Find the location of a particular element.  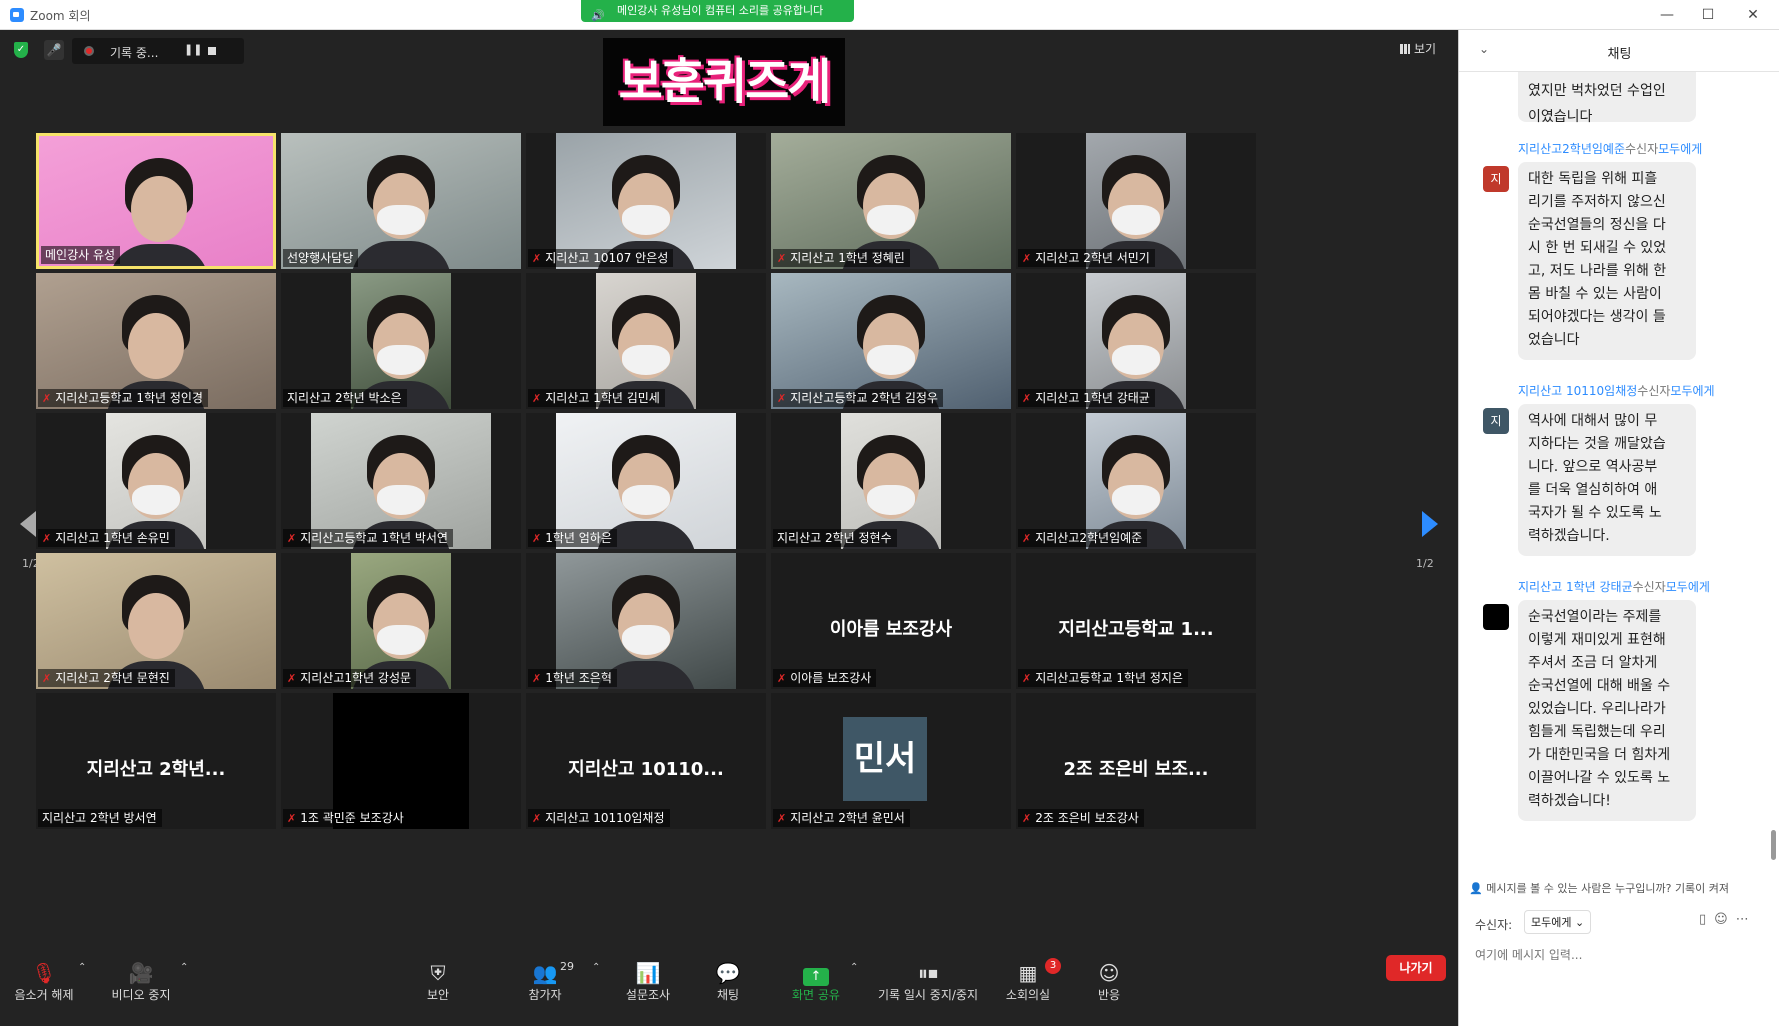

chat-sender-name: 지리산고 10110임채정 is located at coordinates (1577, 391).